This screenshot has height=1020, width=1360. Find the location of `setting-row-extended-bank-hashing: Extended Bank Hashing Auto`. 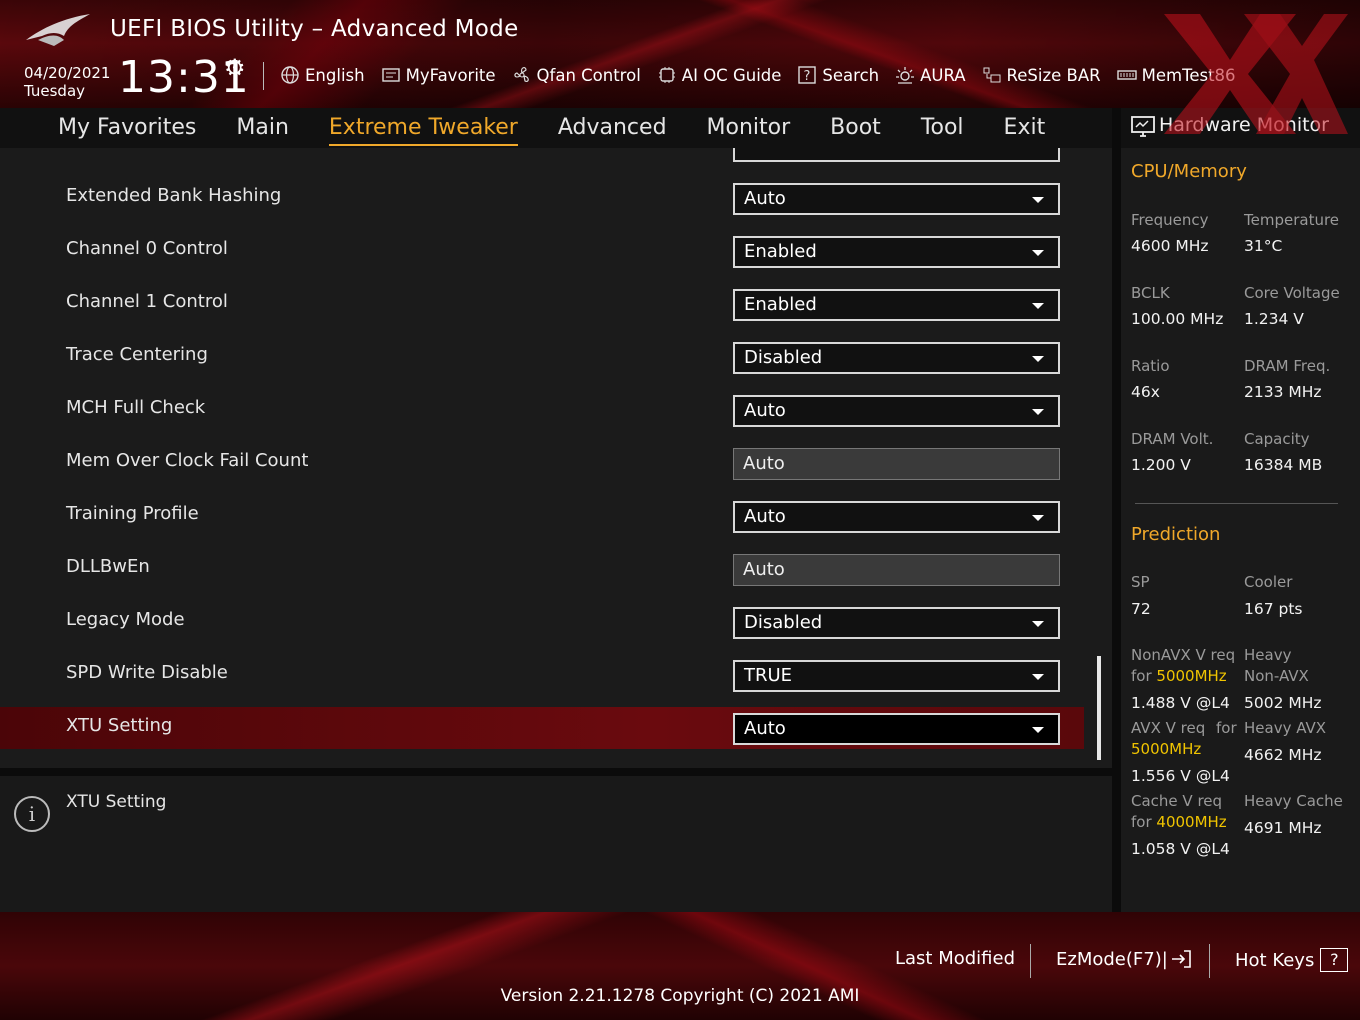

setting-row-extended-bank-hashing: Extended Bank Hashing Auto is located at coordinates (550, 198).